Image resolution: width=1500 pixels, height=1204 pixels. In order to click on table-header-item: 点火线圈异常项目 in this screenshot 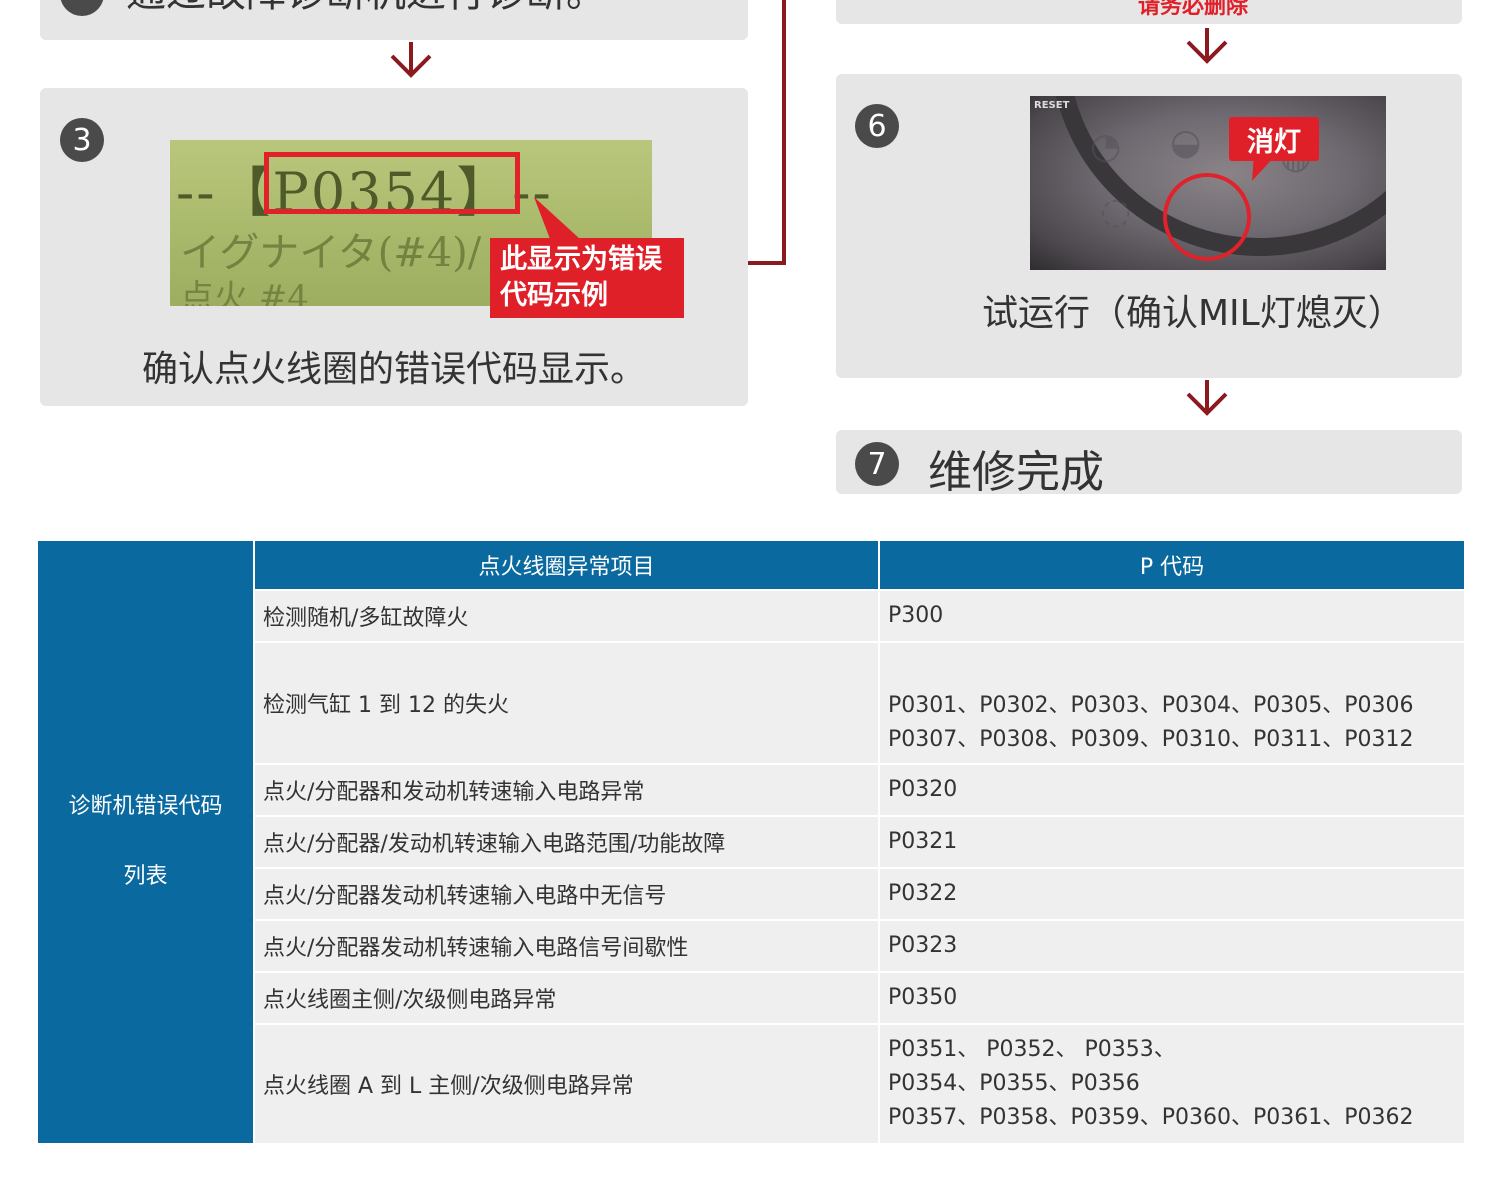, I will do `click(566, 565)`.